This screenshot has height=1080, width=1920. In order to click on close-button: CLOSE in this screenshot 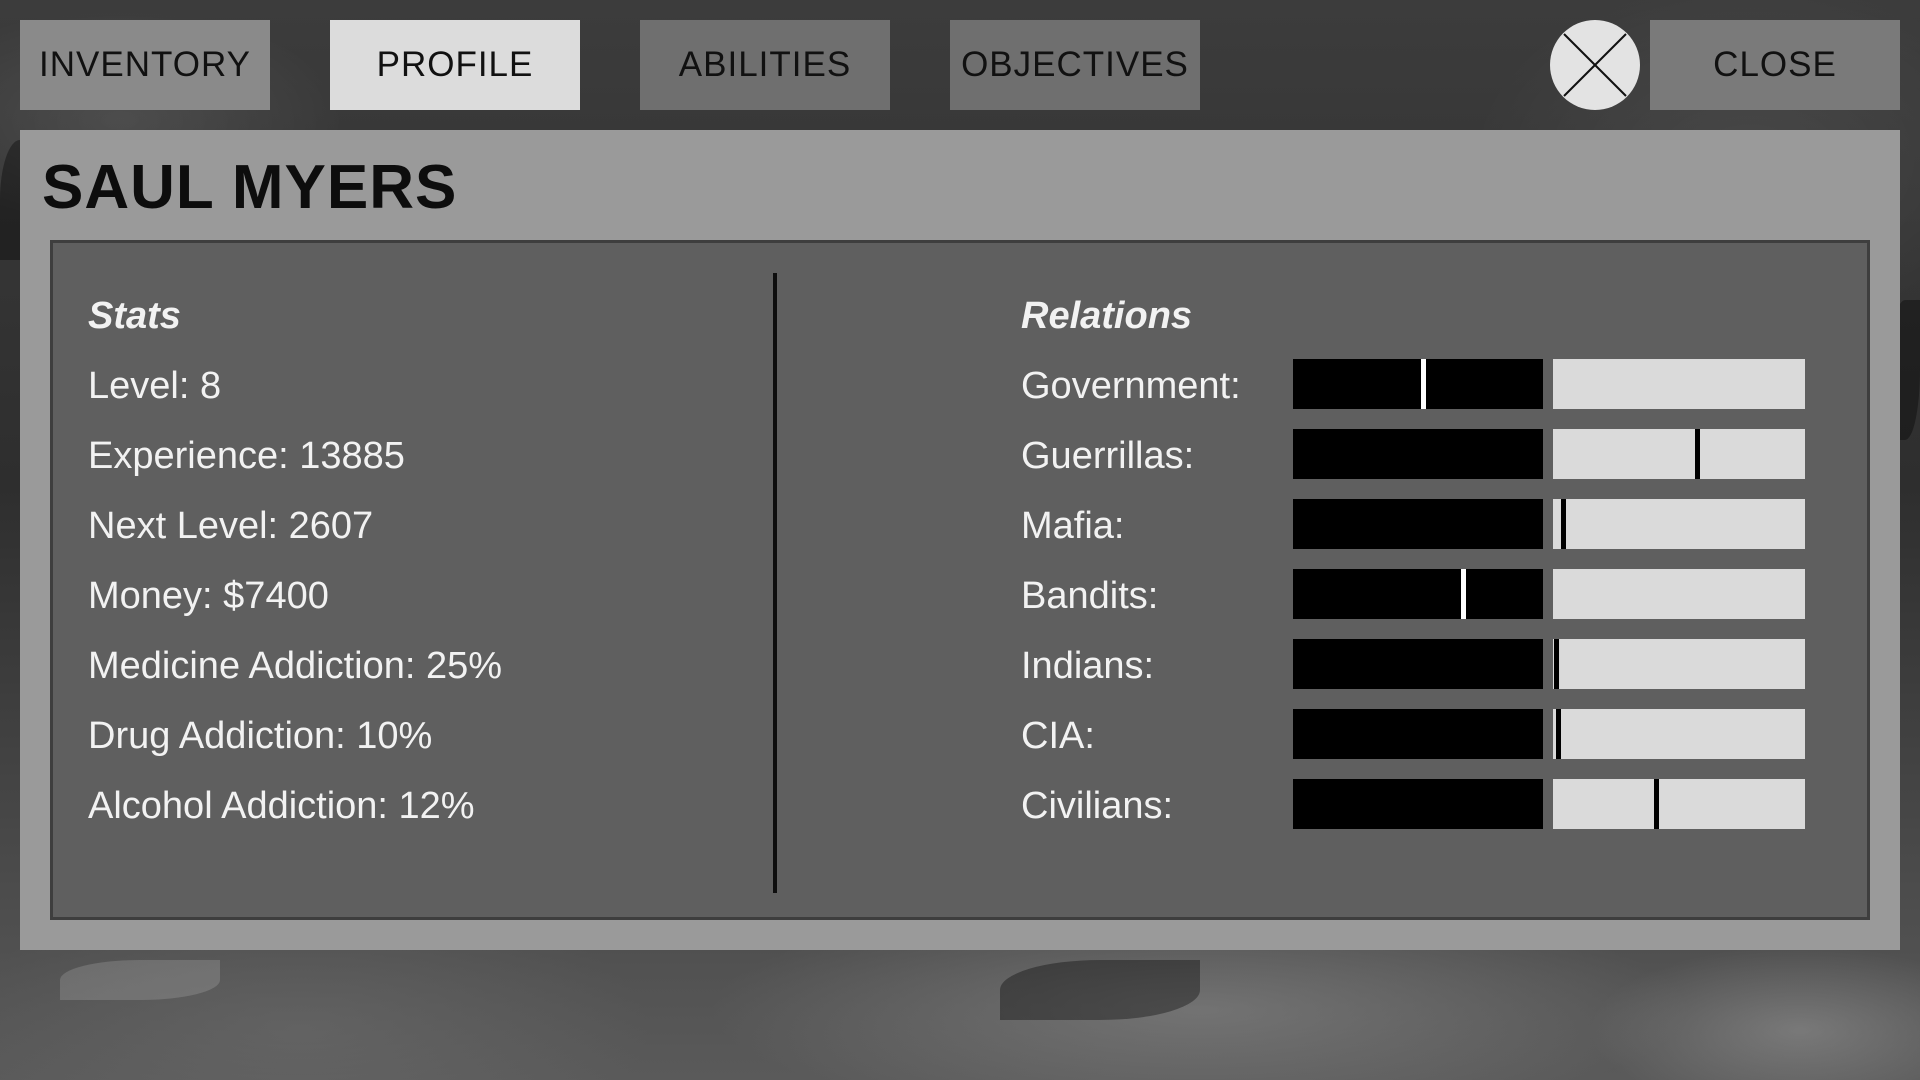, I will do `click(1775, 65)`.